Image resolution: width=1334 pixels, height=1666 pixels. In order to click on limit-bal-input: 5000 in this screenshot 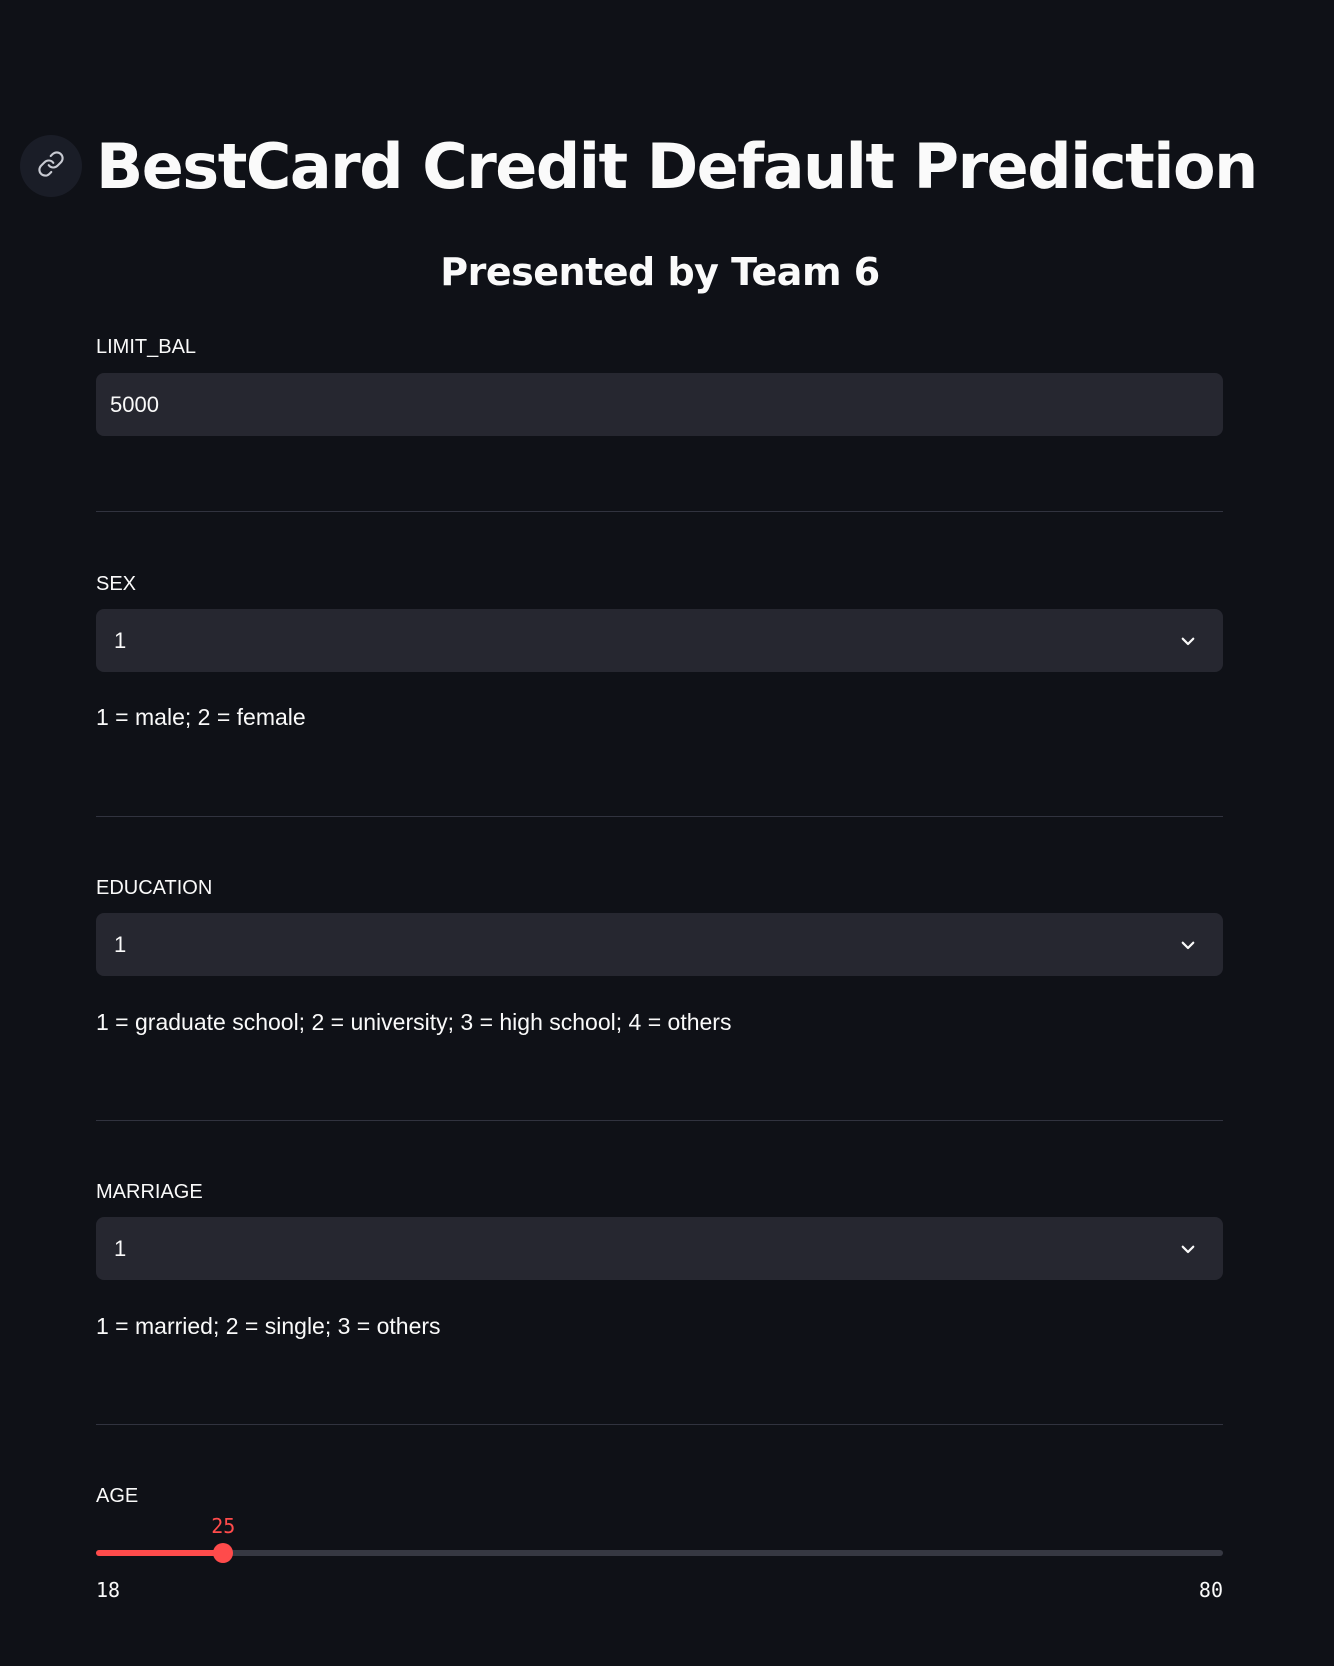, I will do `click(659, 404)`.